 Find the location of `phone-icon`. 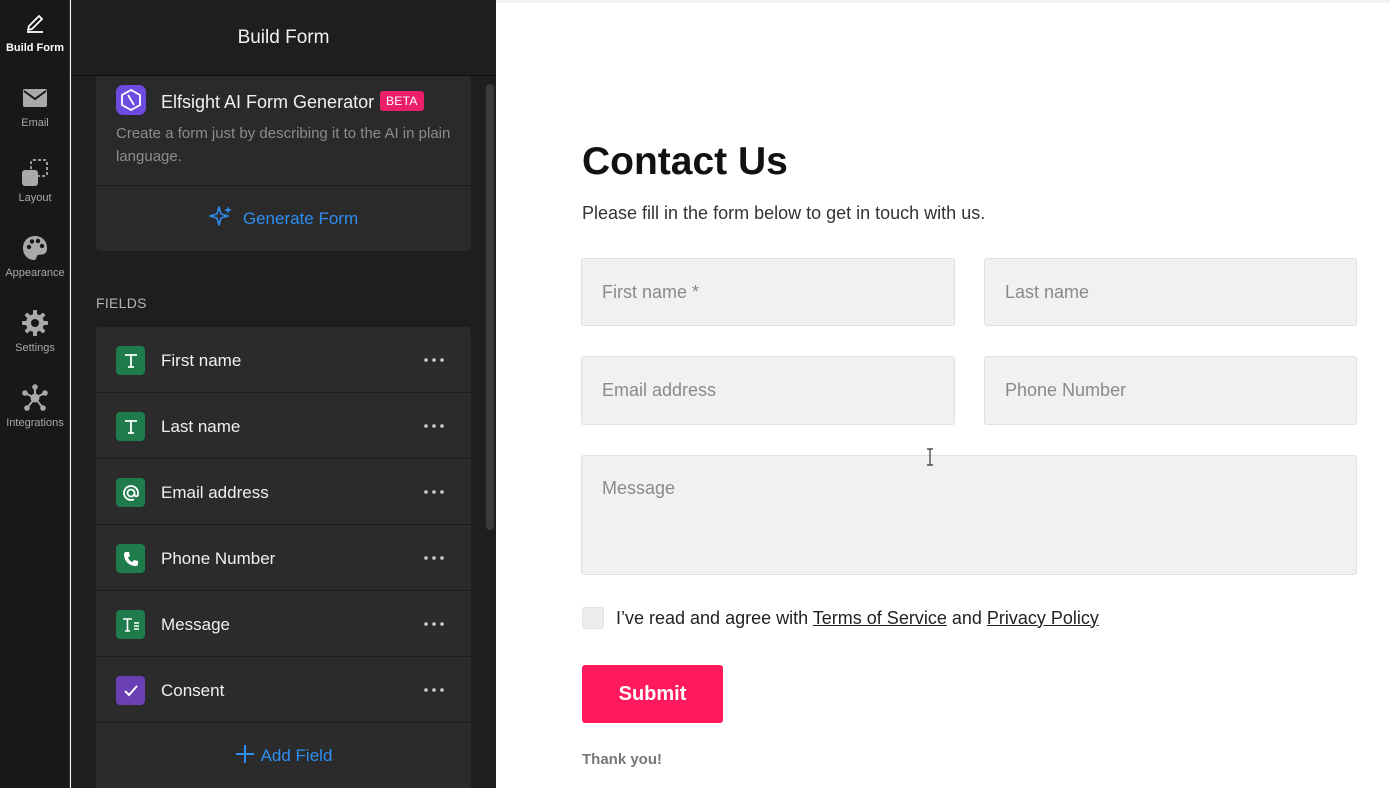

phone-icon is located at coordinates (130, 558).